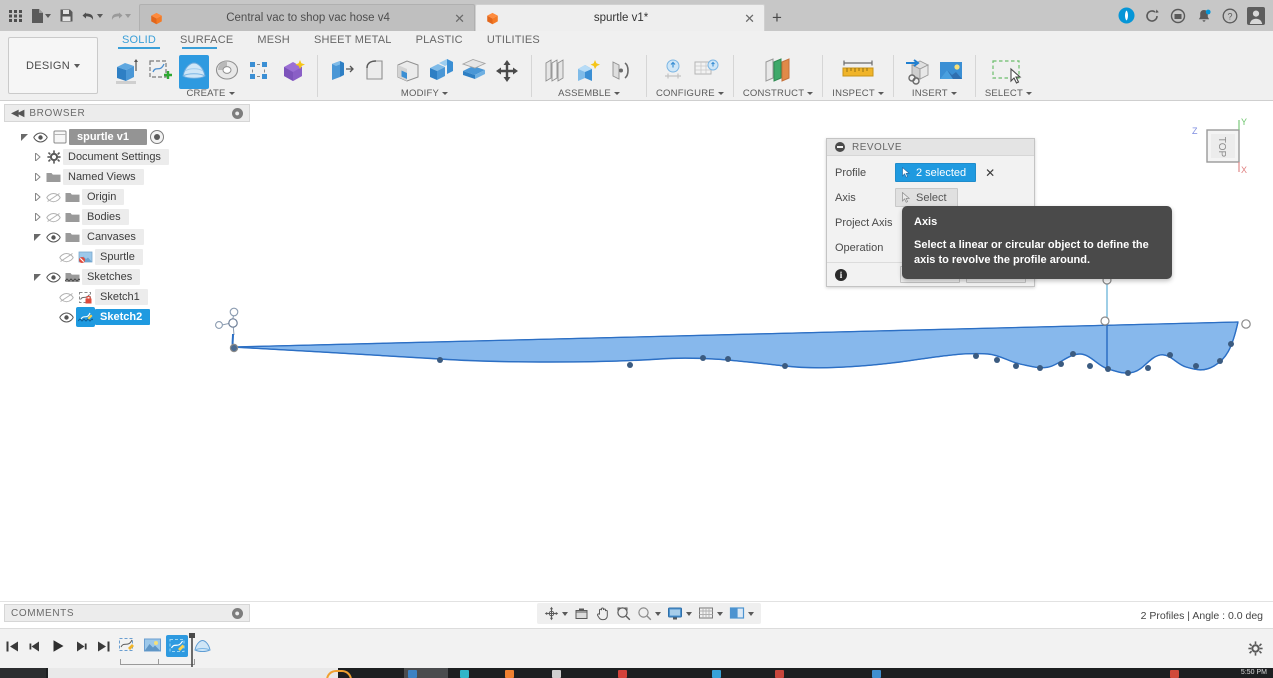  I want to click on ribbon-group-inspect-label: INSPECT, so click(858, 93).